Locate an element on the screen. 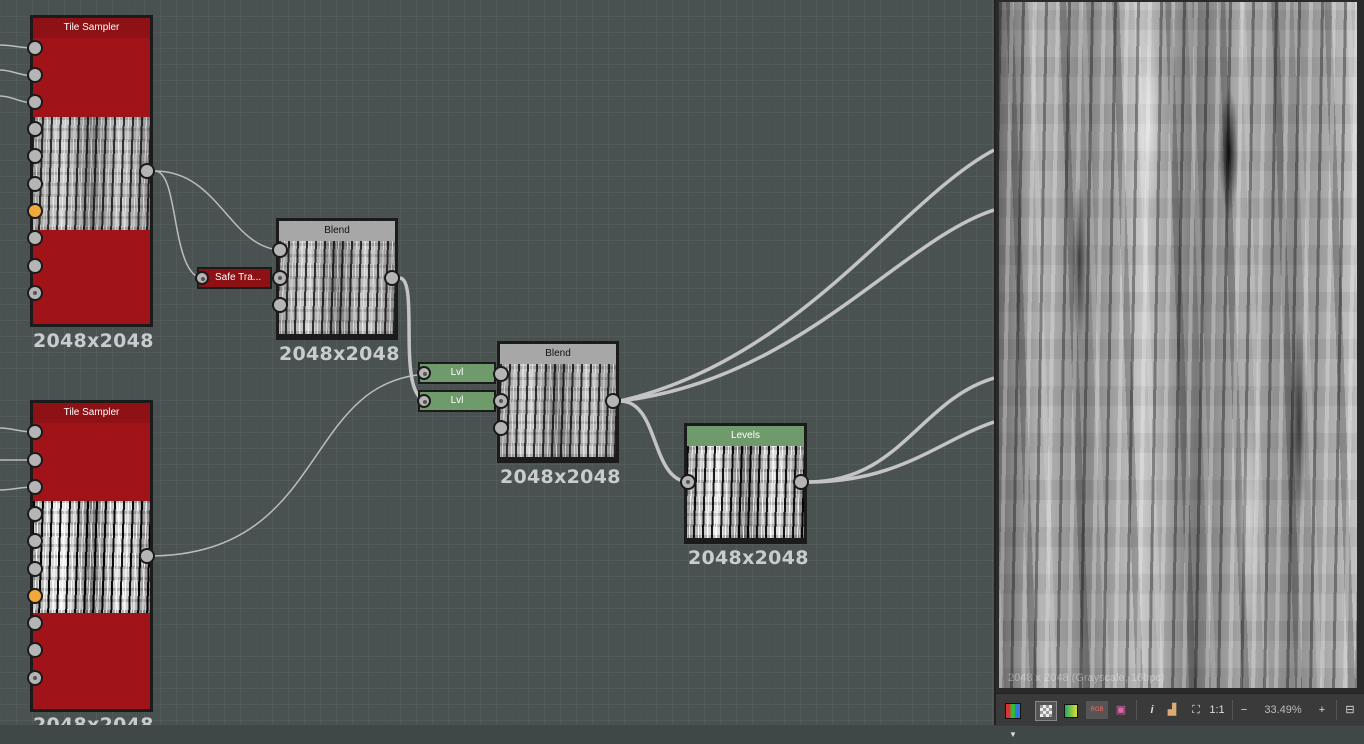 This screenshot has width=1364, height=744. levels-node: Levels is located at coordinates (745, 483).